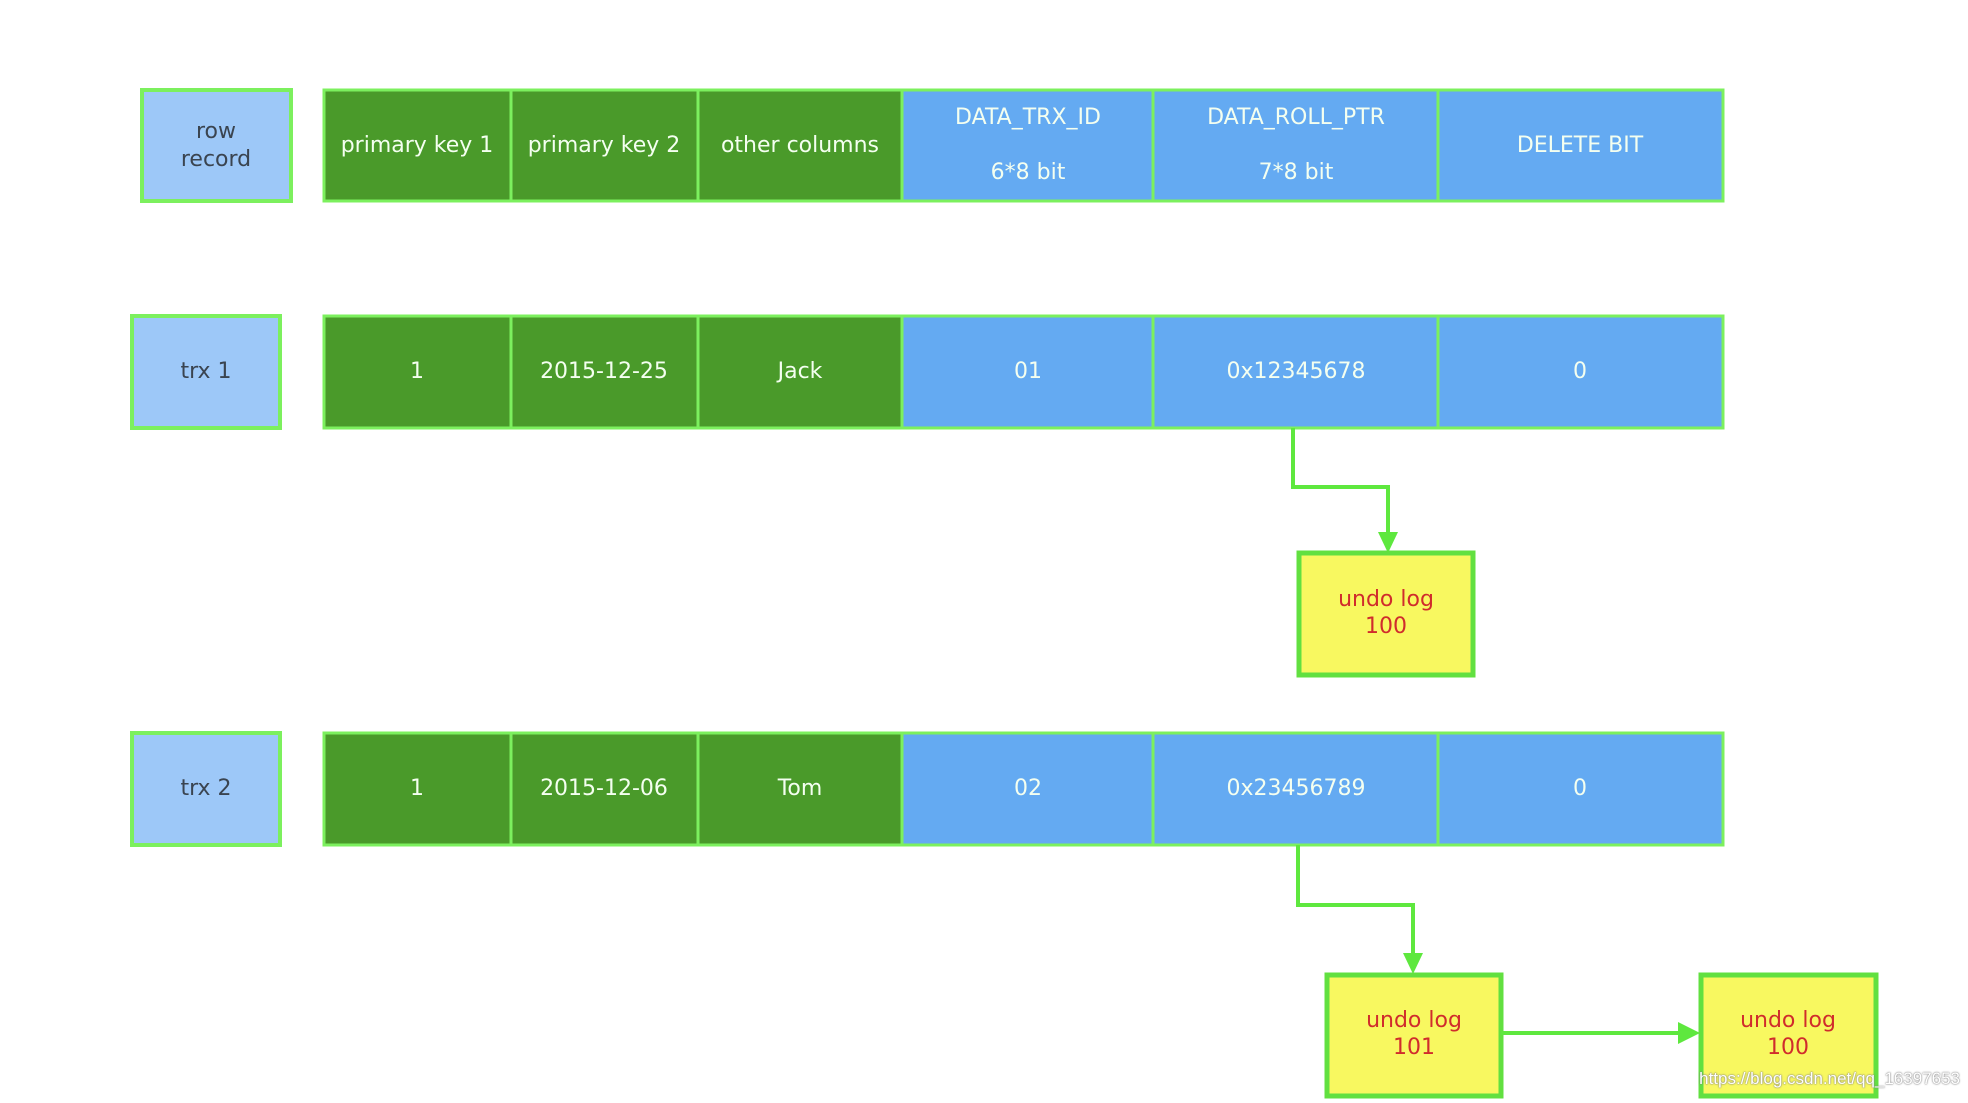 The width and height of the screenshot is (1968, 1103). What do you see at coordinates (799, 371) in the screenshot?
I see `cell-text: Jack` at bounding box center [799, 371].